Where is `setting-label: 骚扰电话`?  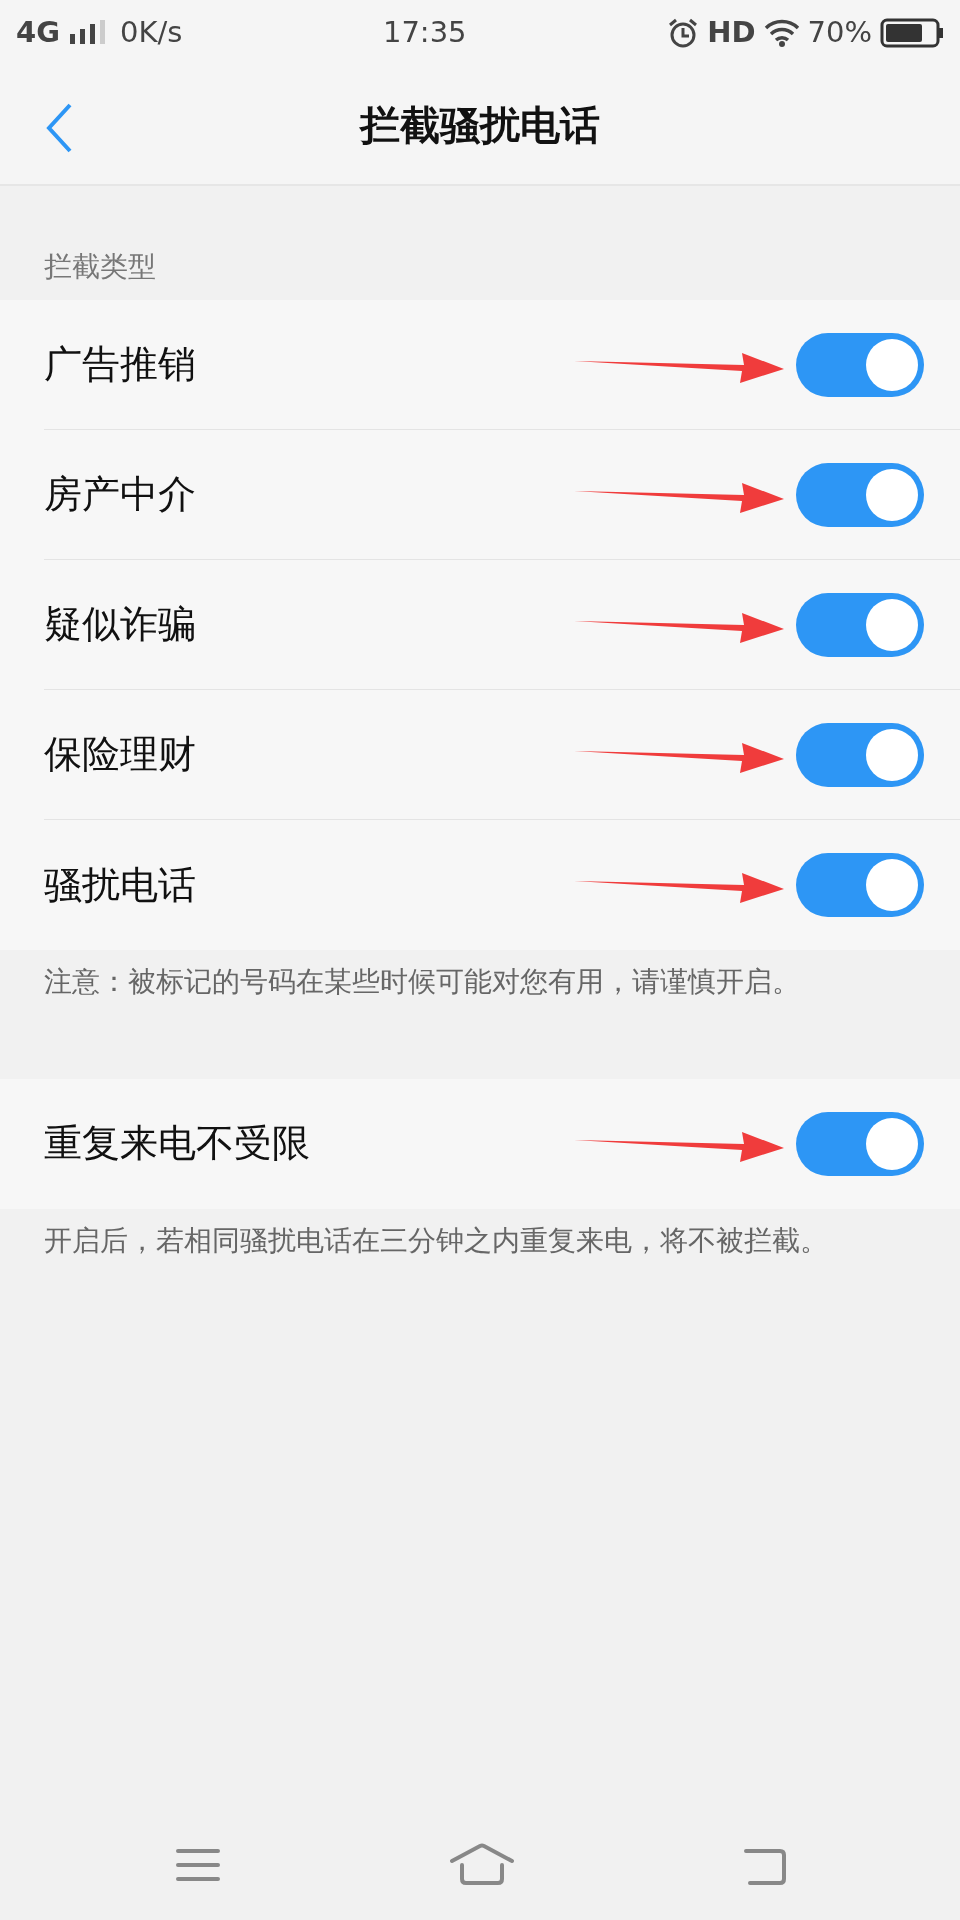 setting-label: 骚扰电话 is located at coordinates (120, 885).